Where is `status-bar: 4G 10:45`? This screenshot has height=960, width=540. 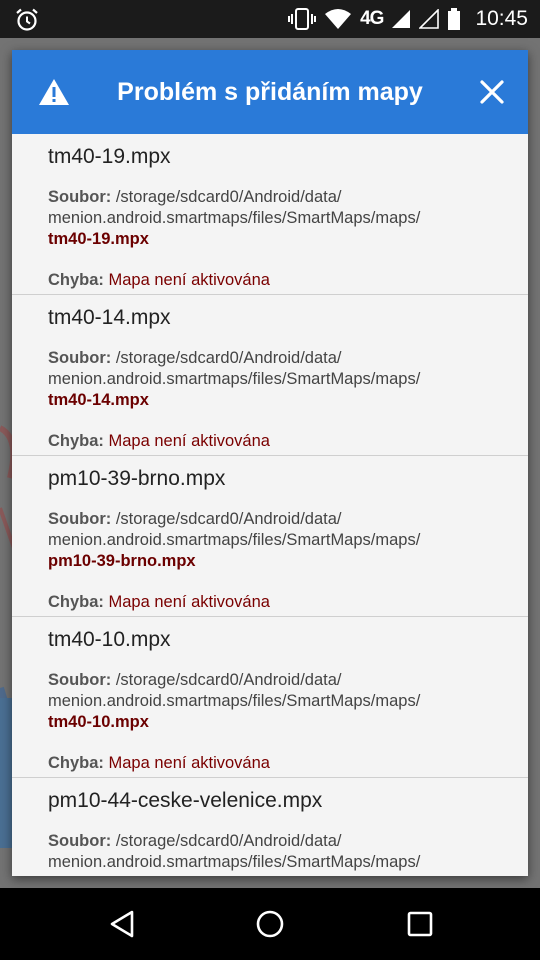 status-bar: 4G 10:45 is located at coordinates (270, 19).